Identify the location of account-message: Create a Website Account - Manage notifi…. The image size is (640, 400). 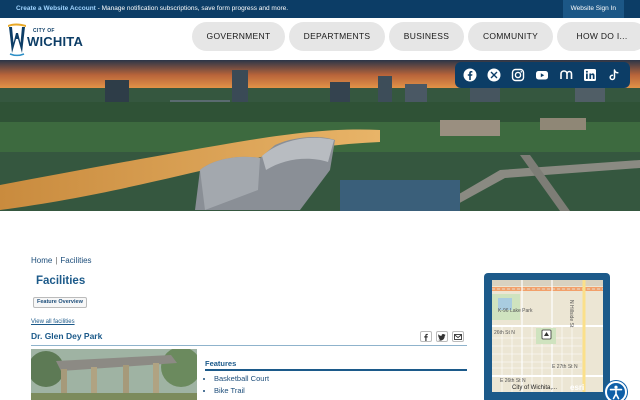
(152, 9).